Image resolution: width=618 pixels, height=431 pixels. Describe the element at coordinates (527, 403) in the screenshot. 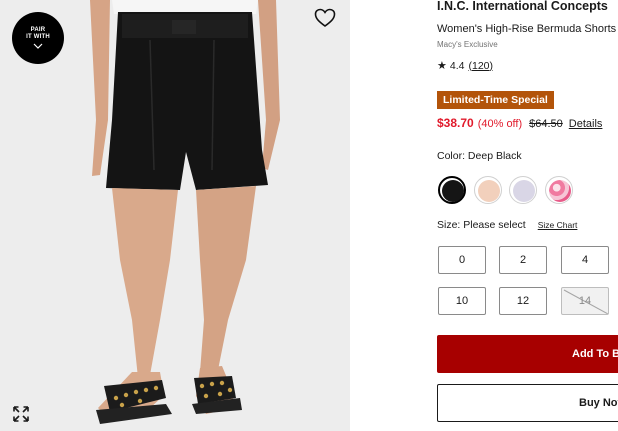

I see `buy-now-button: Buy Nov` at that location.